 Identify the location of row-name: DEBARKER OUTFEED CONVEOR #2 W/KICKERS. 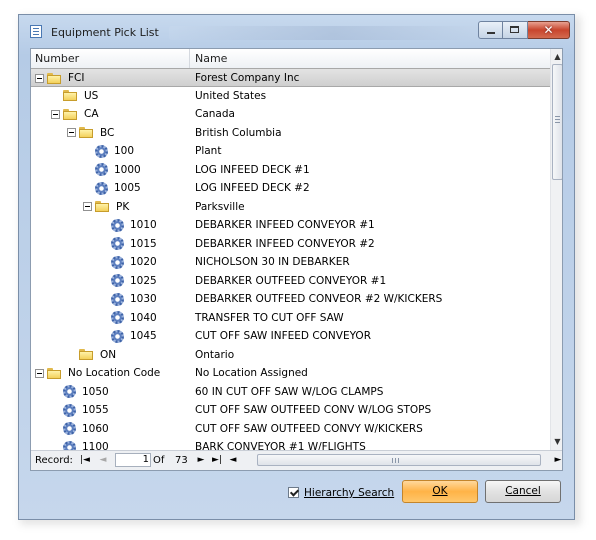
(319, 299).